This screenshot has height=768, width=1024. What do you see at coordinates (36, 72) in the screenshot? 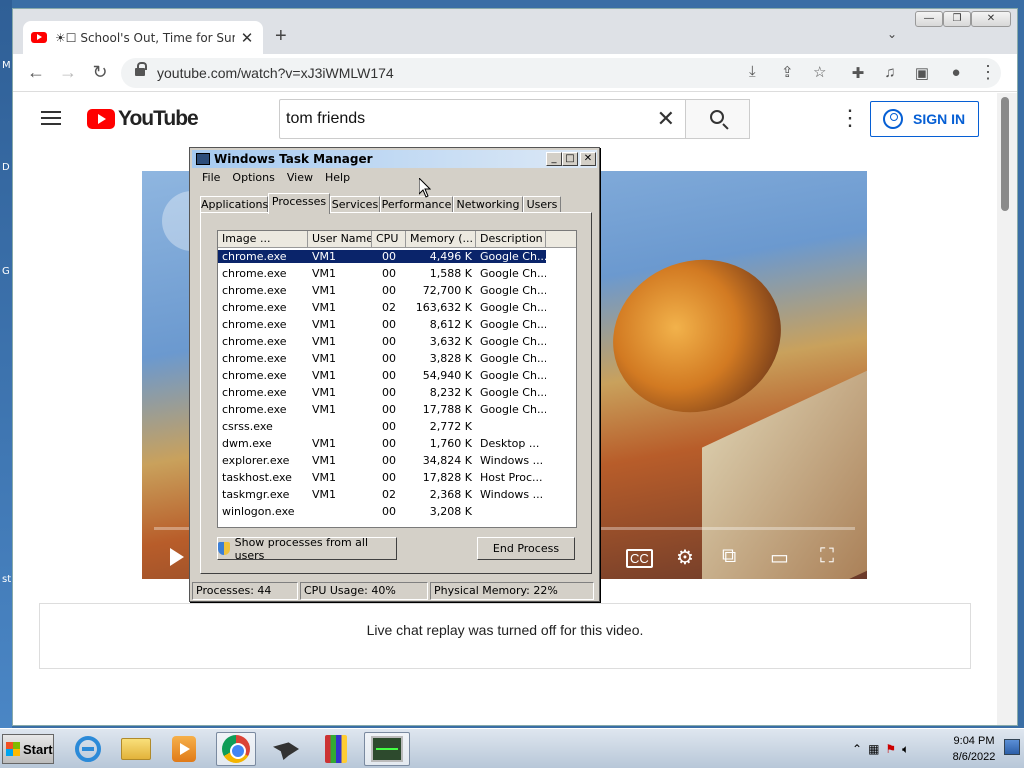
I see `back-arrow-icon: ←` at bounding box center [36, 72].